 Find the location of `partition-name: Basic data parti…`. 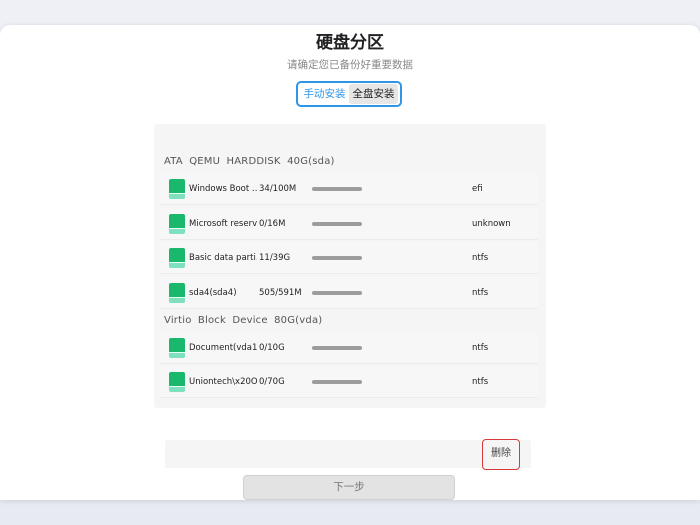

partition-name: Basic data parti… is located at coordinates (223, 257).